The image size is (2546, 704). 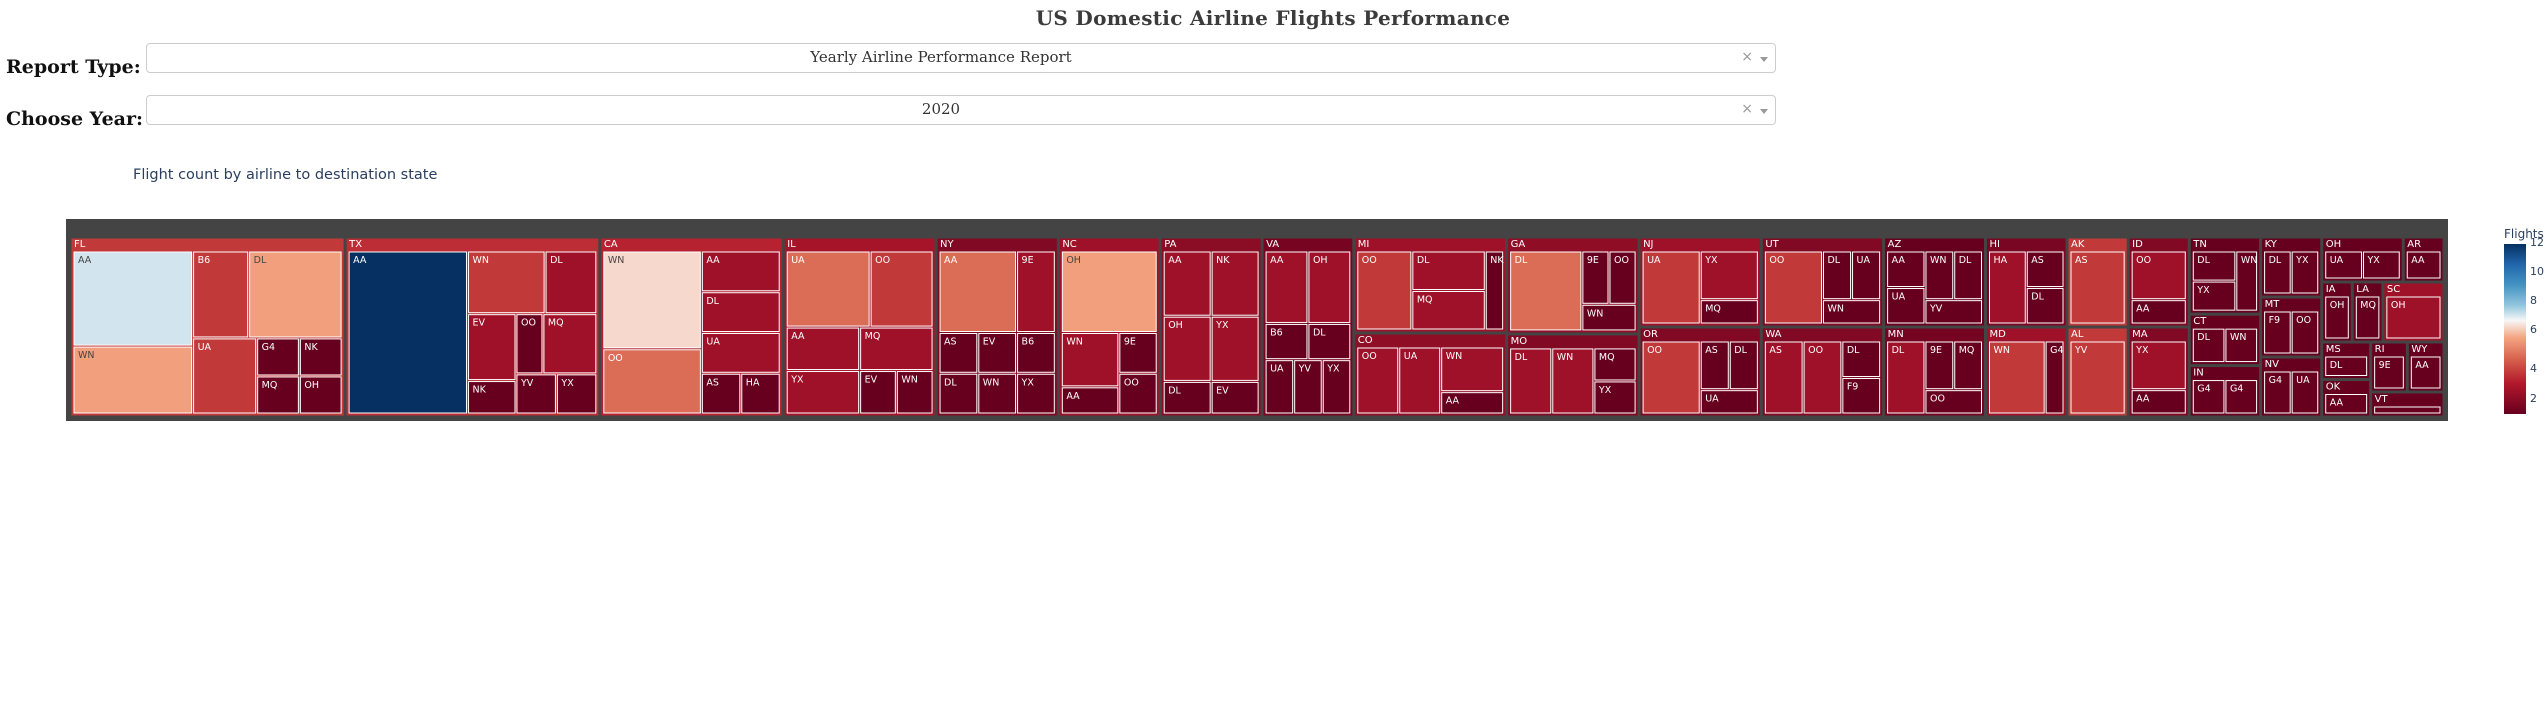 I want to click on state-label: CA, so click(x=611, y=244).